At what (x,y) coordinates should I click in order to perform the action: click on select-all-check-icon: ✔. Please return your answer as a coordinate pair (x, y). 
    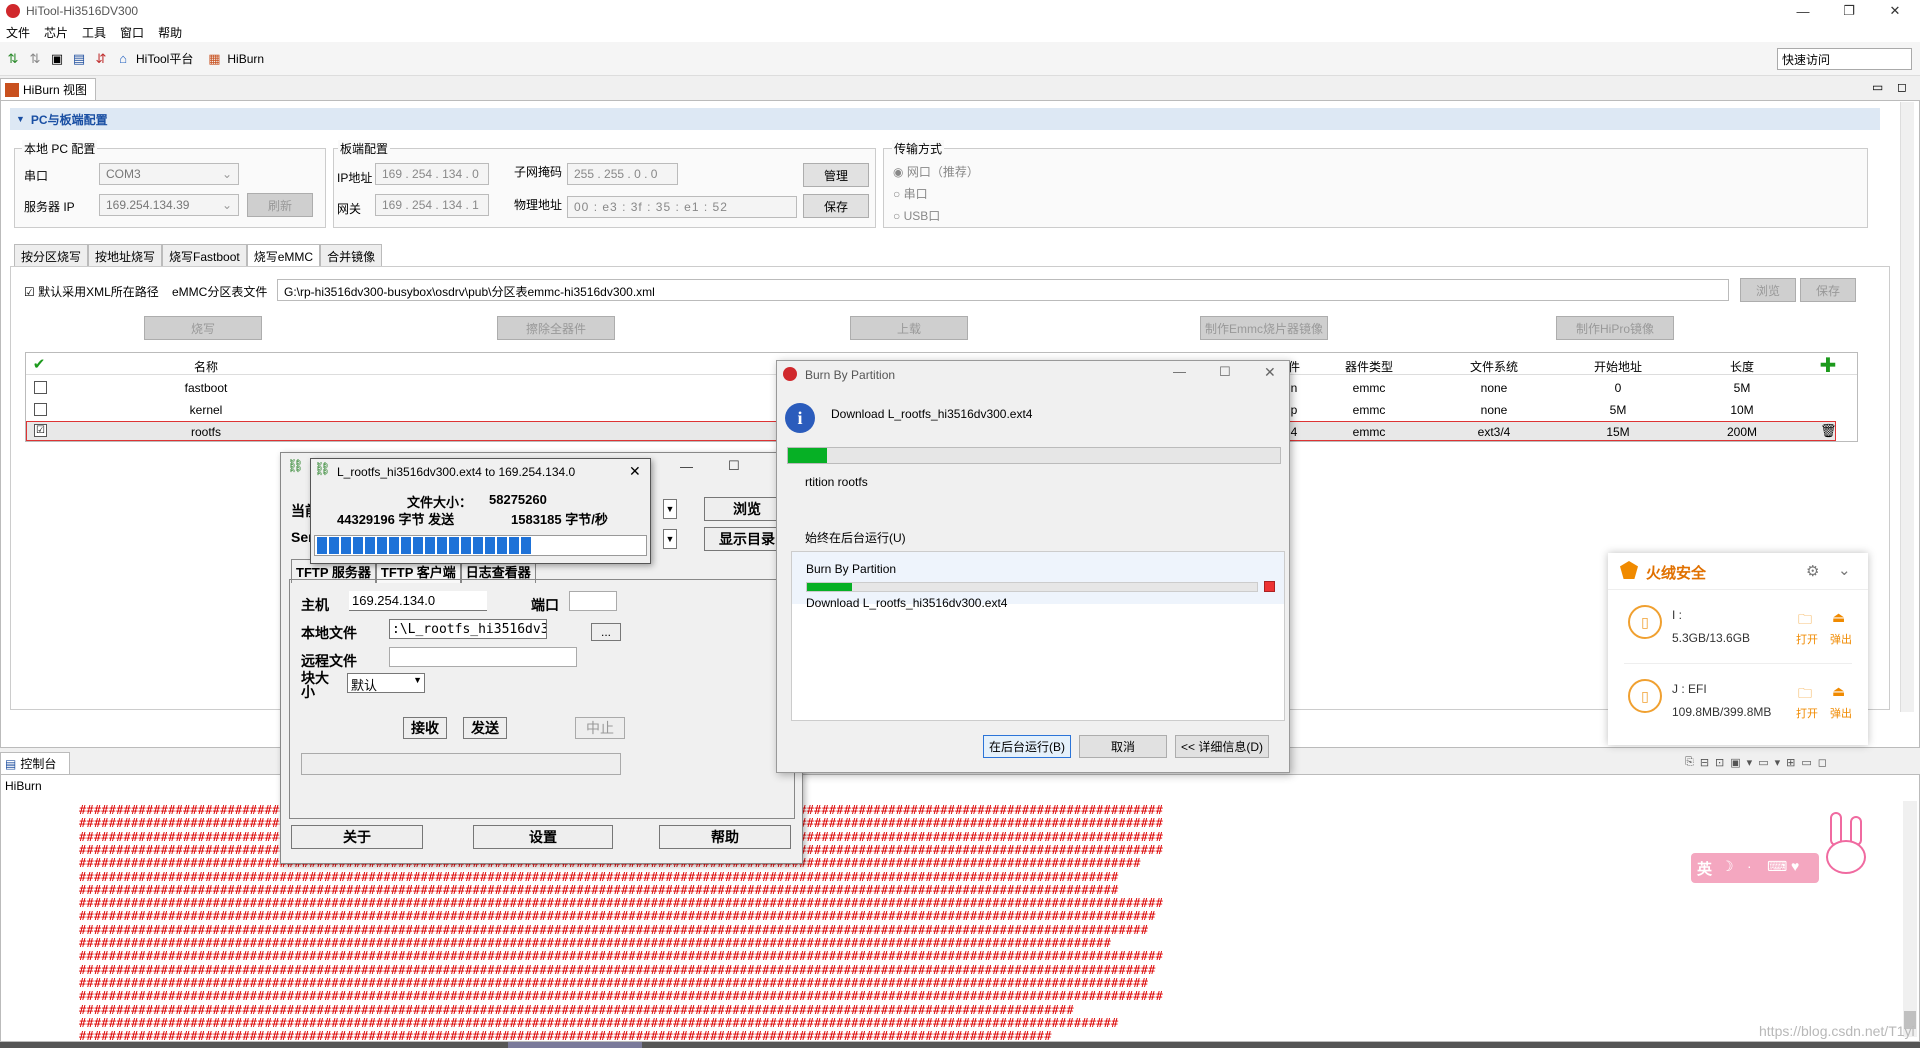
    Looking at the image, I should click on (39, 364).